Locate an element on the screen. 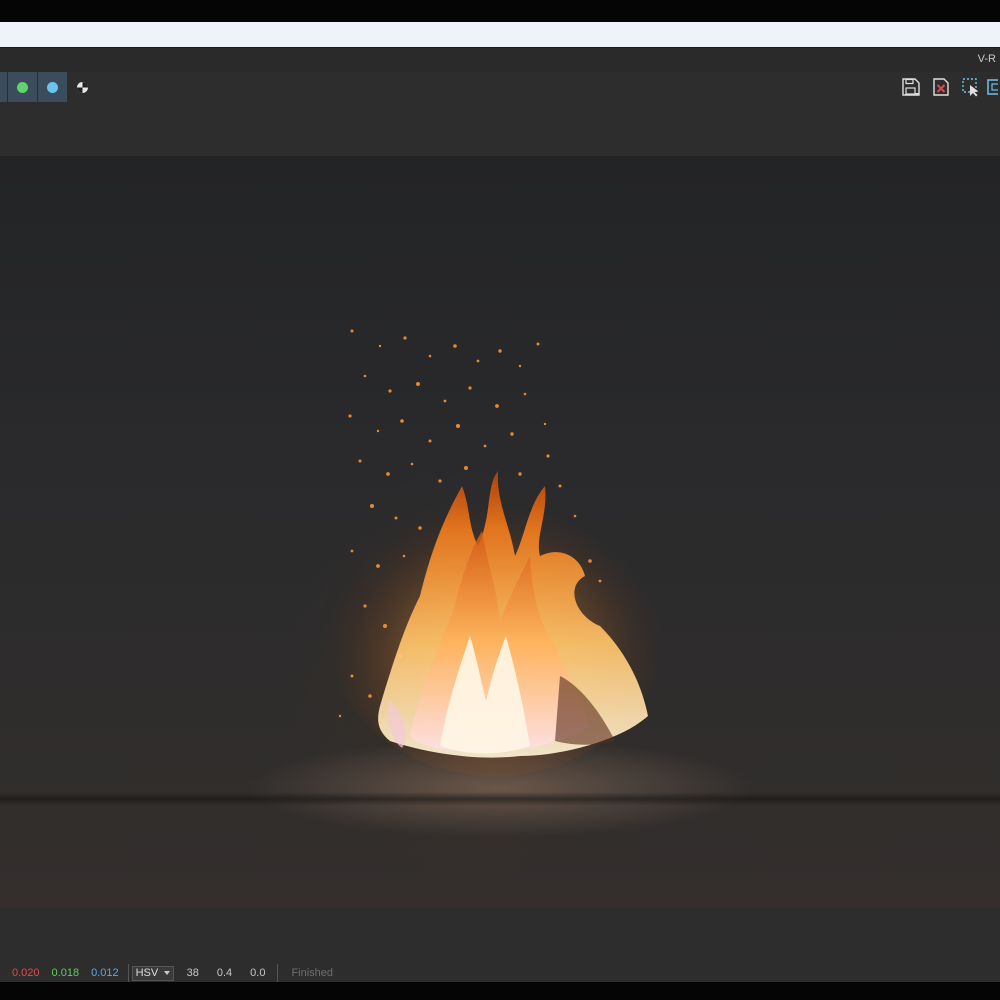  blue-value: 0.012 is located at coordinates (105, 973).